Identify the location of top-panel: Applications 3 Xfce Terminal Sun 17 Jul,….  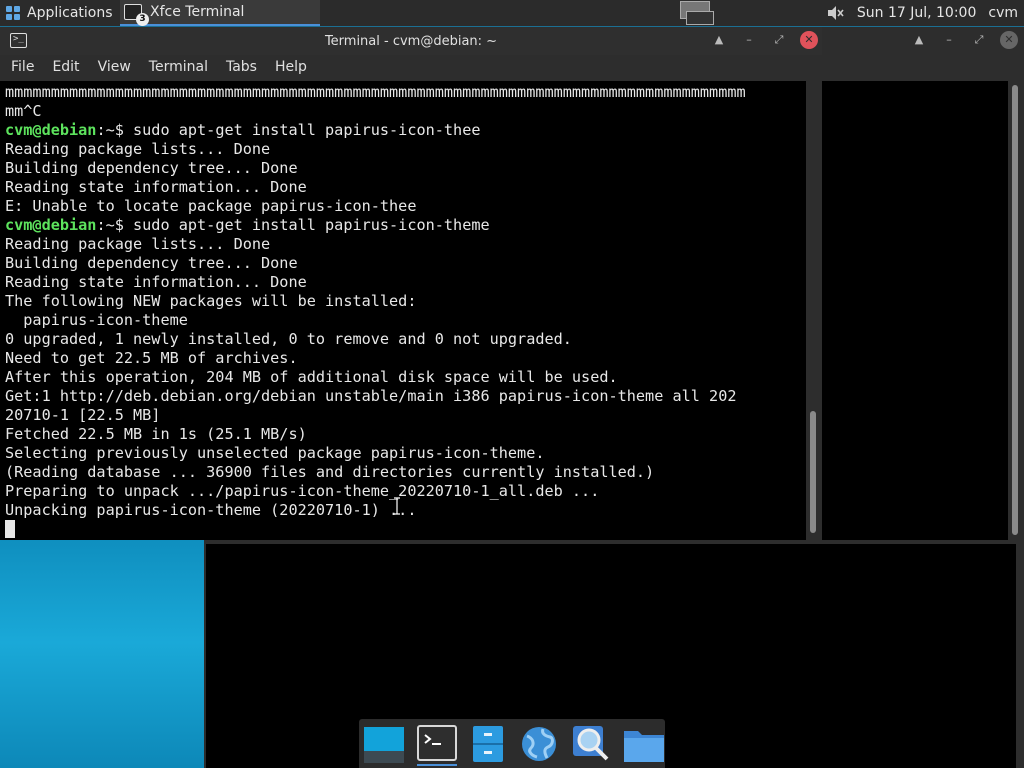
(512, 13).